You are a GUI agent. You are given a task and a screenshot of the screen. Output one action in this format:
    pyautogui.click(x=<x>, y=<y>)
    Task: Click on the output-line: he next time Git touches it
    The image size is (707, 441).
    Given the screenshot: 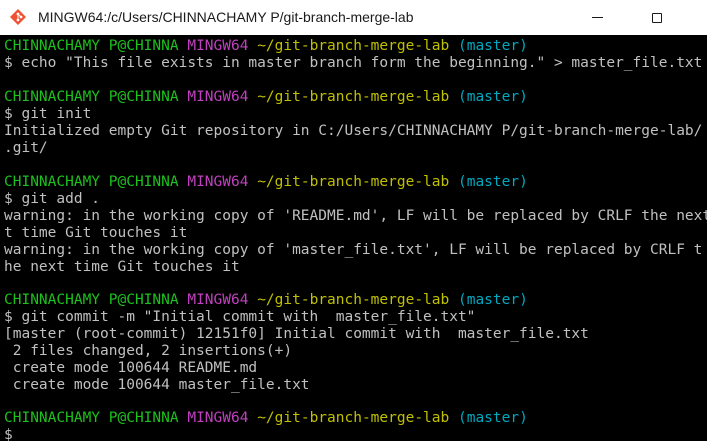 What is the action you would take?
    pyautogui.click(x=122, y=267)
    